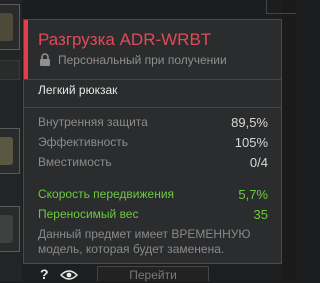 The height and width of the screenshot is (283, 320). I want to click on go-button: Перейти, so click(153, 274).